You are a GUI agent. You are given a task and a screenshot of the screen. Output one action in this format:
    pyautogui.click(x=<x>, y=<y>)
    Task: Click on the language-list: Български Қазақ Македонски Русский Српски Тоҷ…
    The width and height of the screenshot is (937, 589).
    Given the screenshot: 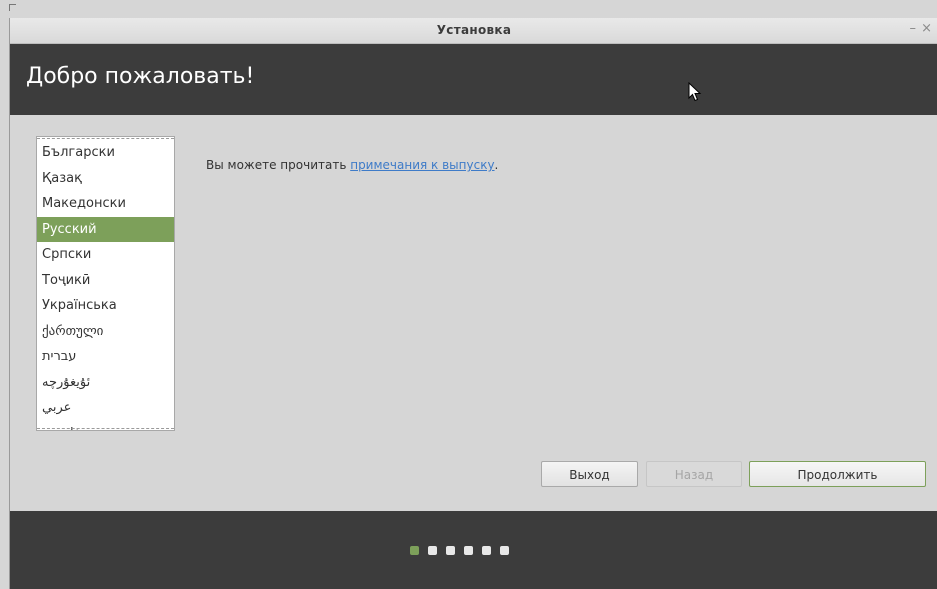 What is the action you would take?
    pyautogui.click(x=105, y=283)
    